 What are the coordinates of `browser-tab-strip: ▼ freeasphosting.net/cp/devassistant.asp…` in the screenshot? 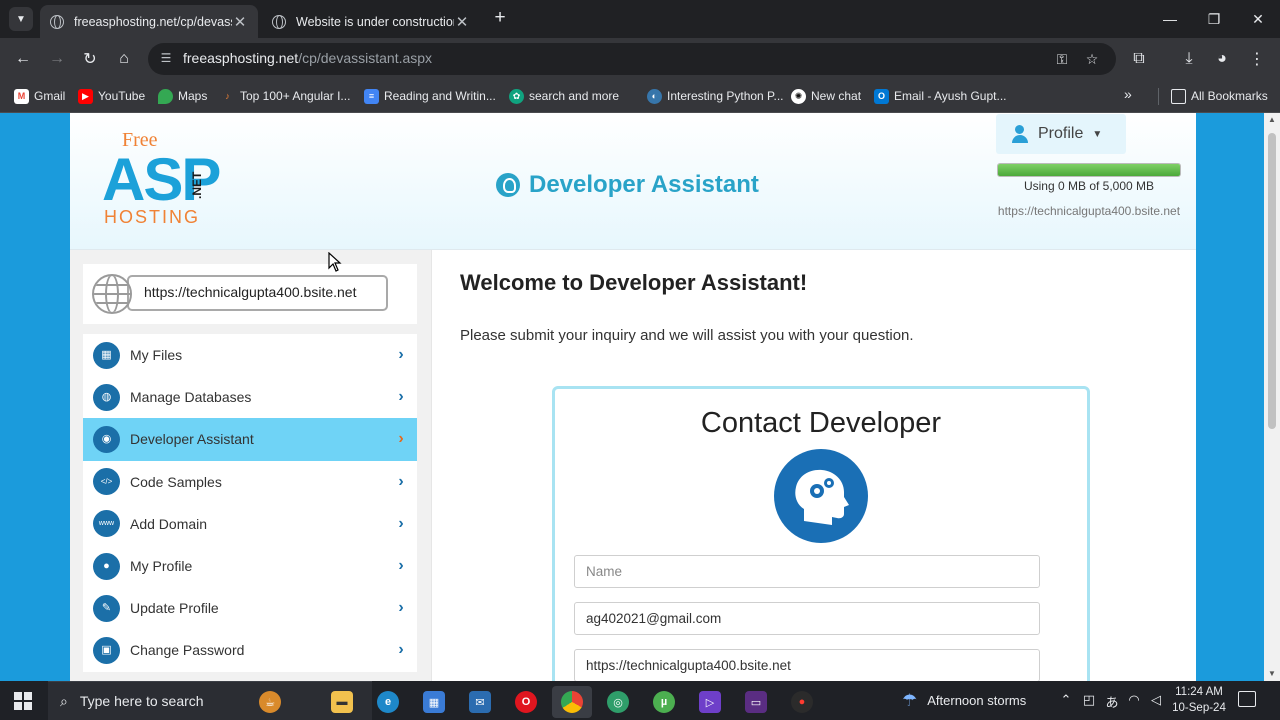 It's located at (640, 19).